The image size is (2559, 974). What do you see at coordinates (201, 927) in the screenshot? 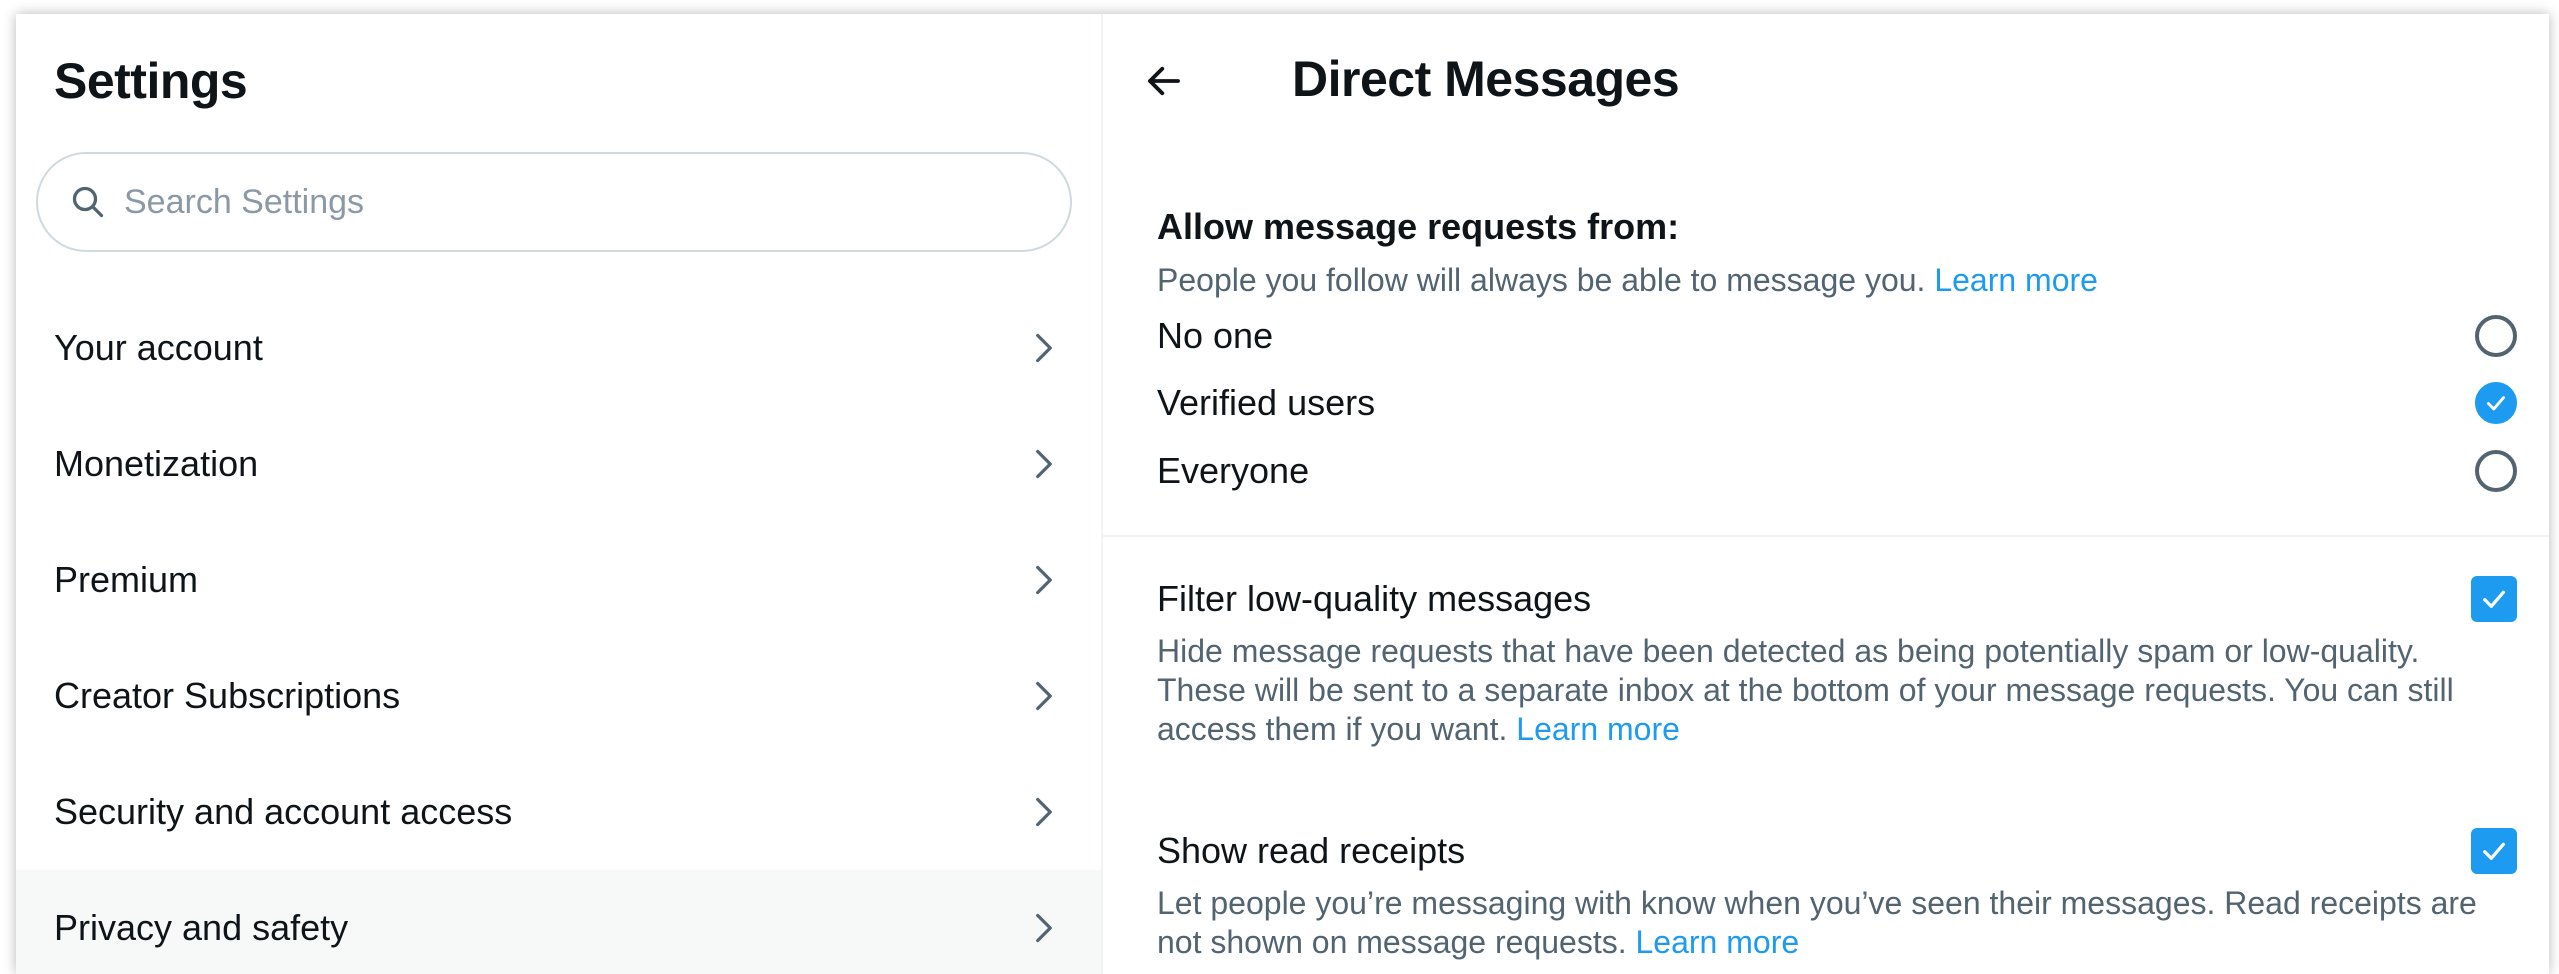
I see `nav-item-label: Privacy and safety` at bounding box center [201, 927].